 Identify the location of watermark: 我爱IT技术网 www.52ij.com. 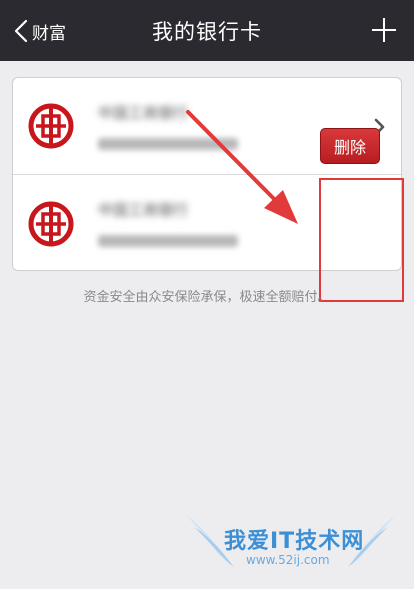
(291, 545).